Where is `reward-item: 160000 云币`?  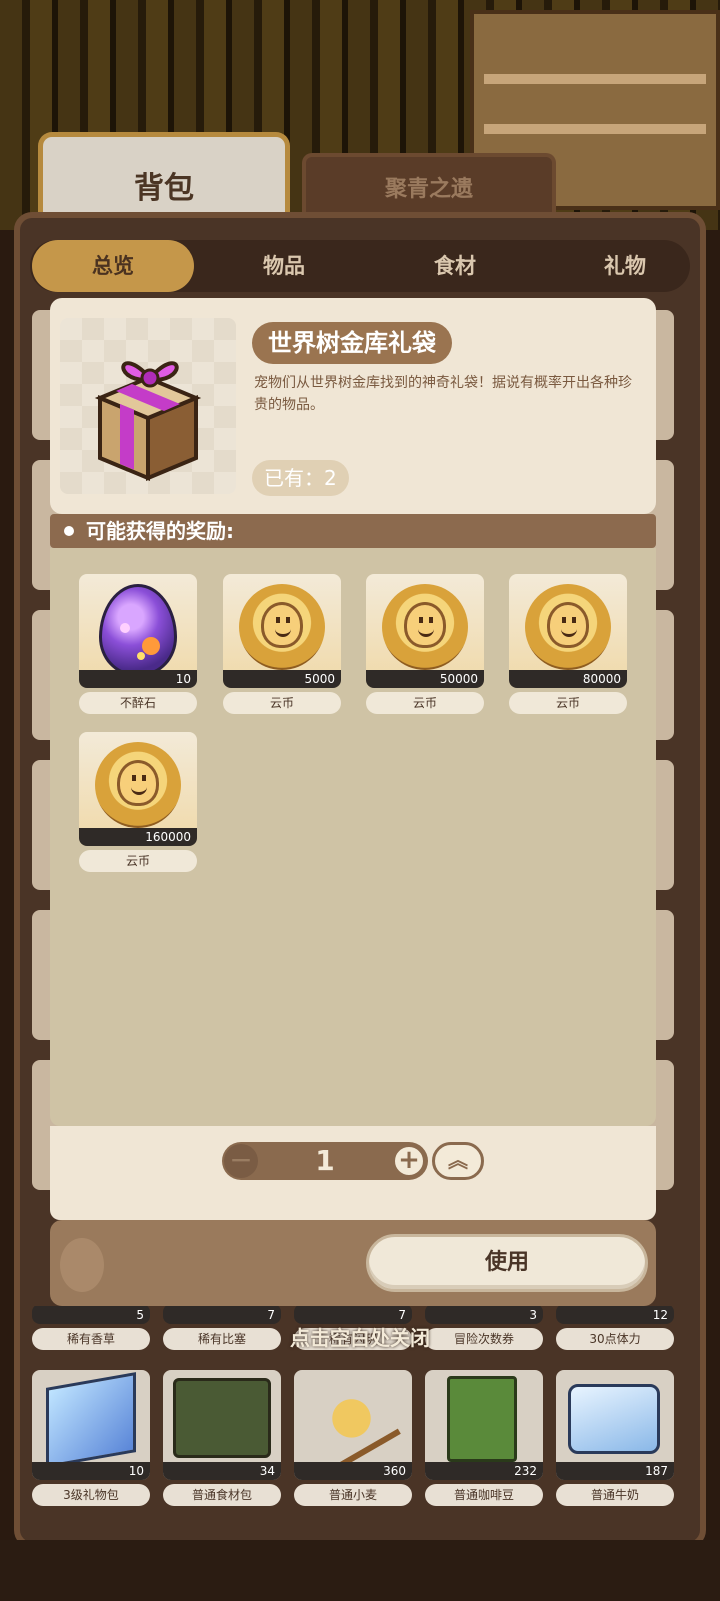 reward-item: 160000 云币 is located at coordinates (138, 802).